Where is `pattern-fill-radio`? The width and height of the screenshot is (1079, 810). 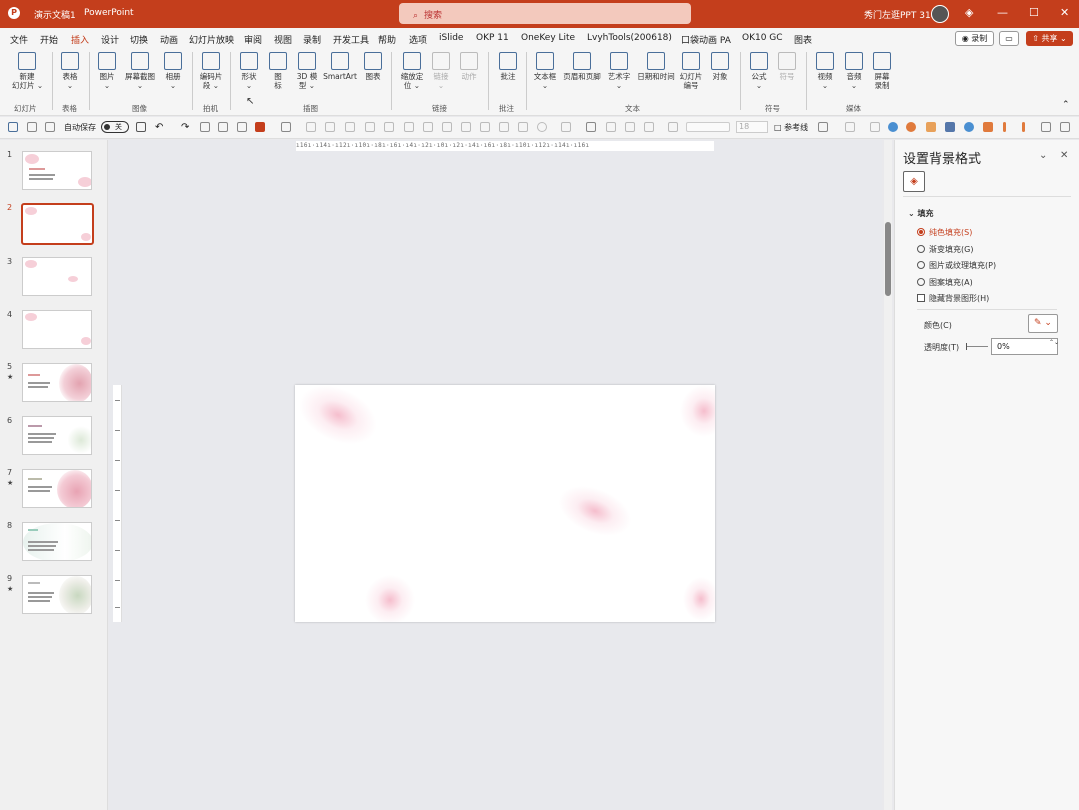 pattern-fill-radio is located at coordinates (921, 282).